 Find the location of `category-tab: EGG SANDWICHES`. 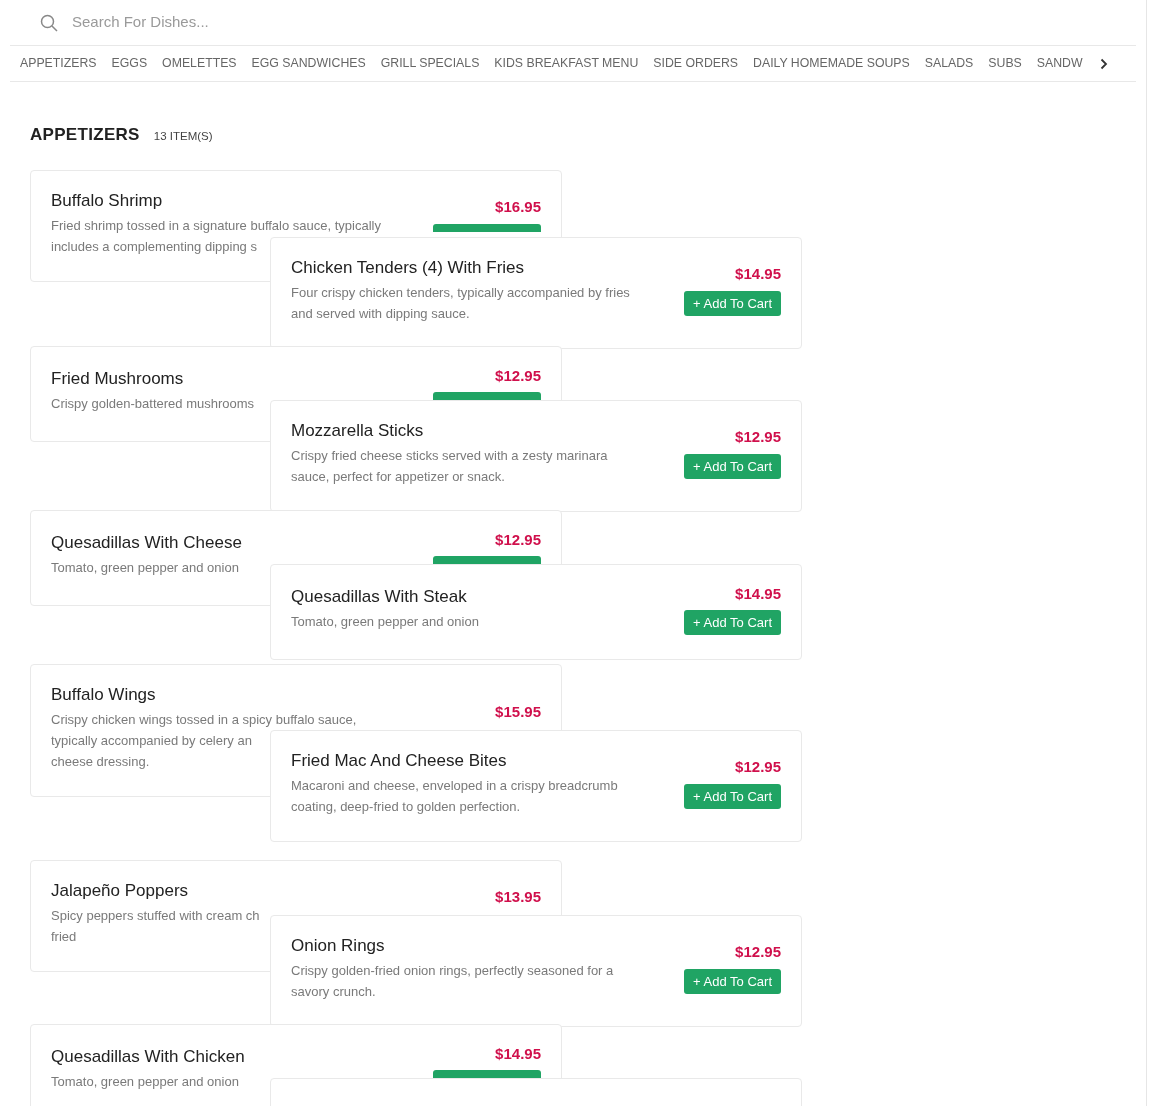

category-tab: EGG SANDWICHES is located at coordinates (308, 63).